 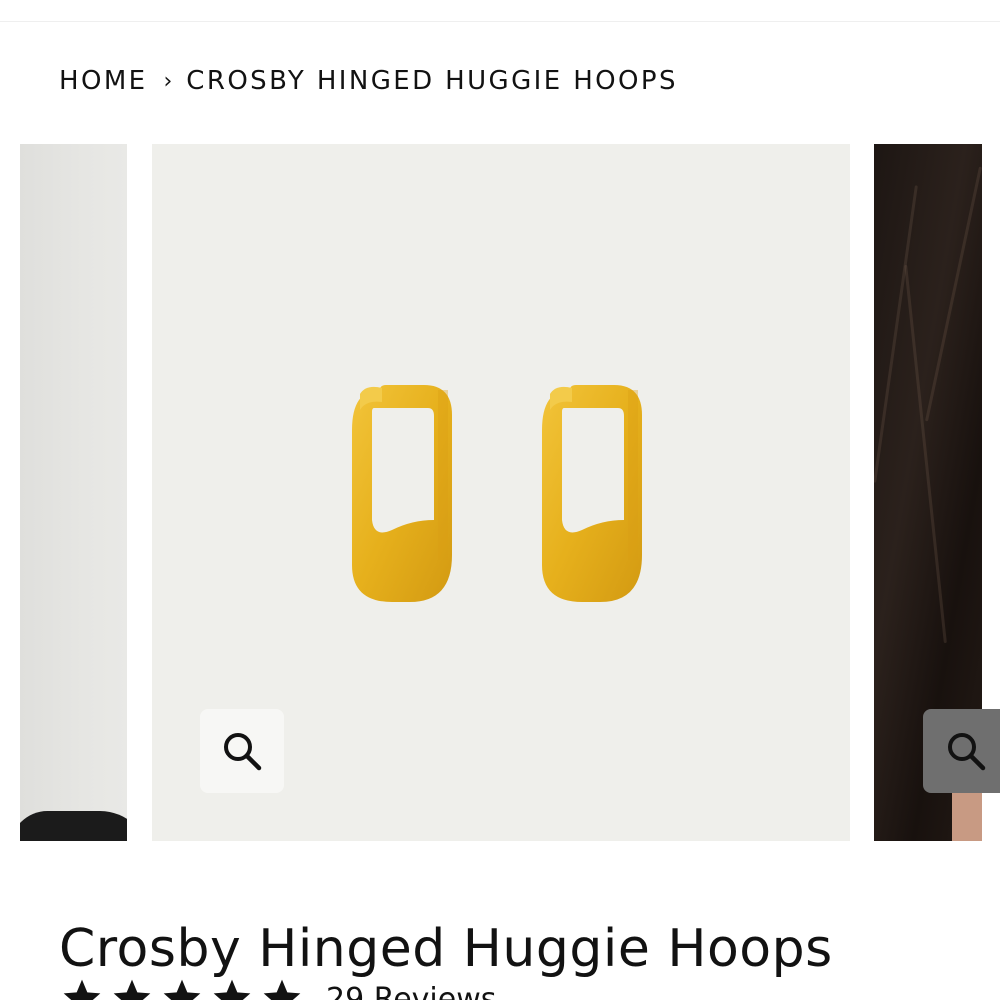 I want to click on breadcrumb-home-link: HOME, so click(x=103, y=81).